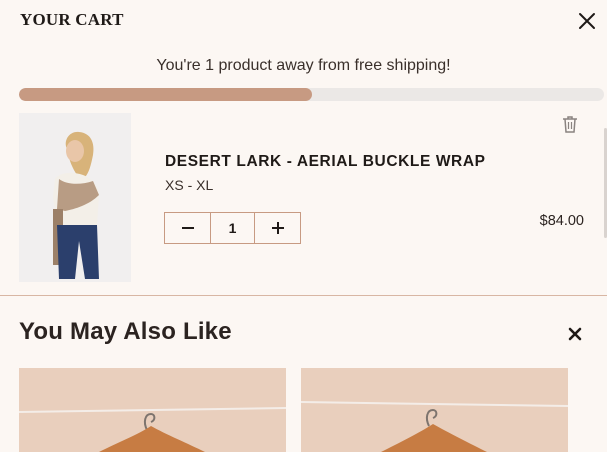 The image size is (607, 452). What do you see at coordinates (325, 162) in the screenshot?
I see `product-name: DESERT LARK - AERIAL BUCKLE WRAP` at bounding box center [325, 162].